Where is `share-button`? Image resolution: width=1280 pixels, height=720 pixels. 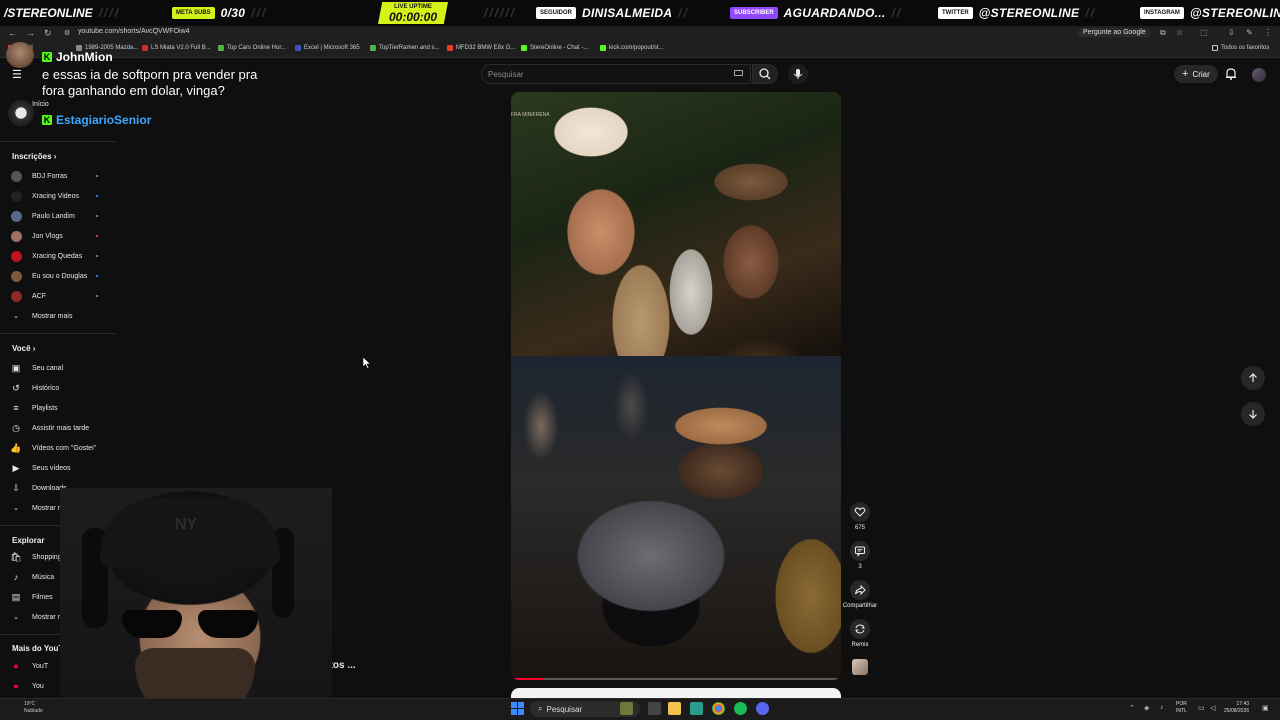 share-button is located at coordinates (860, 590).